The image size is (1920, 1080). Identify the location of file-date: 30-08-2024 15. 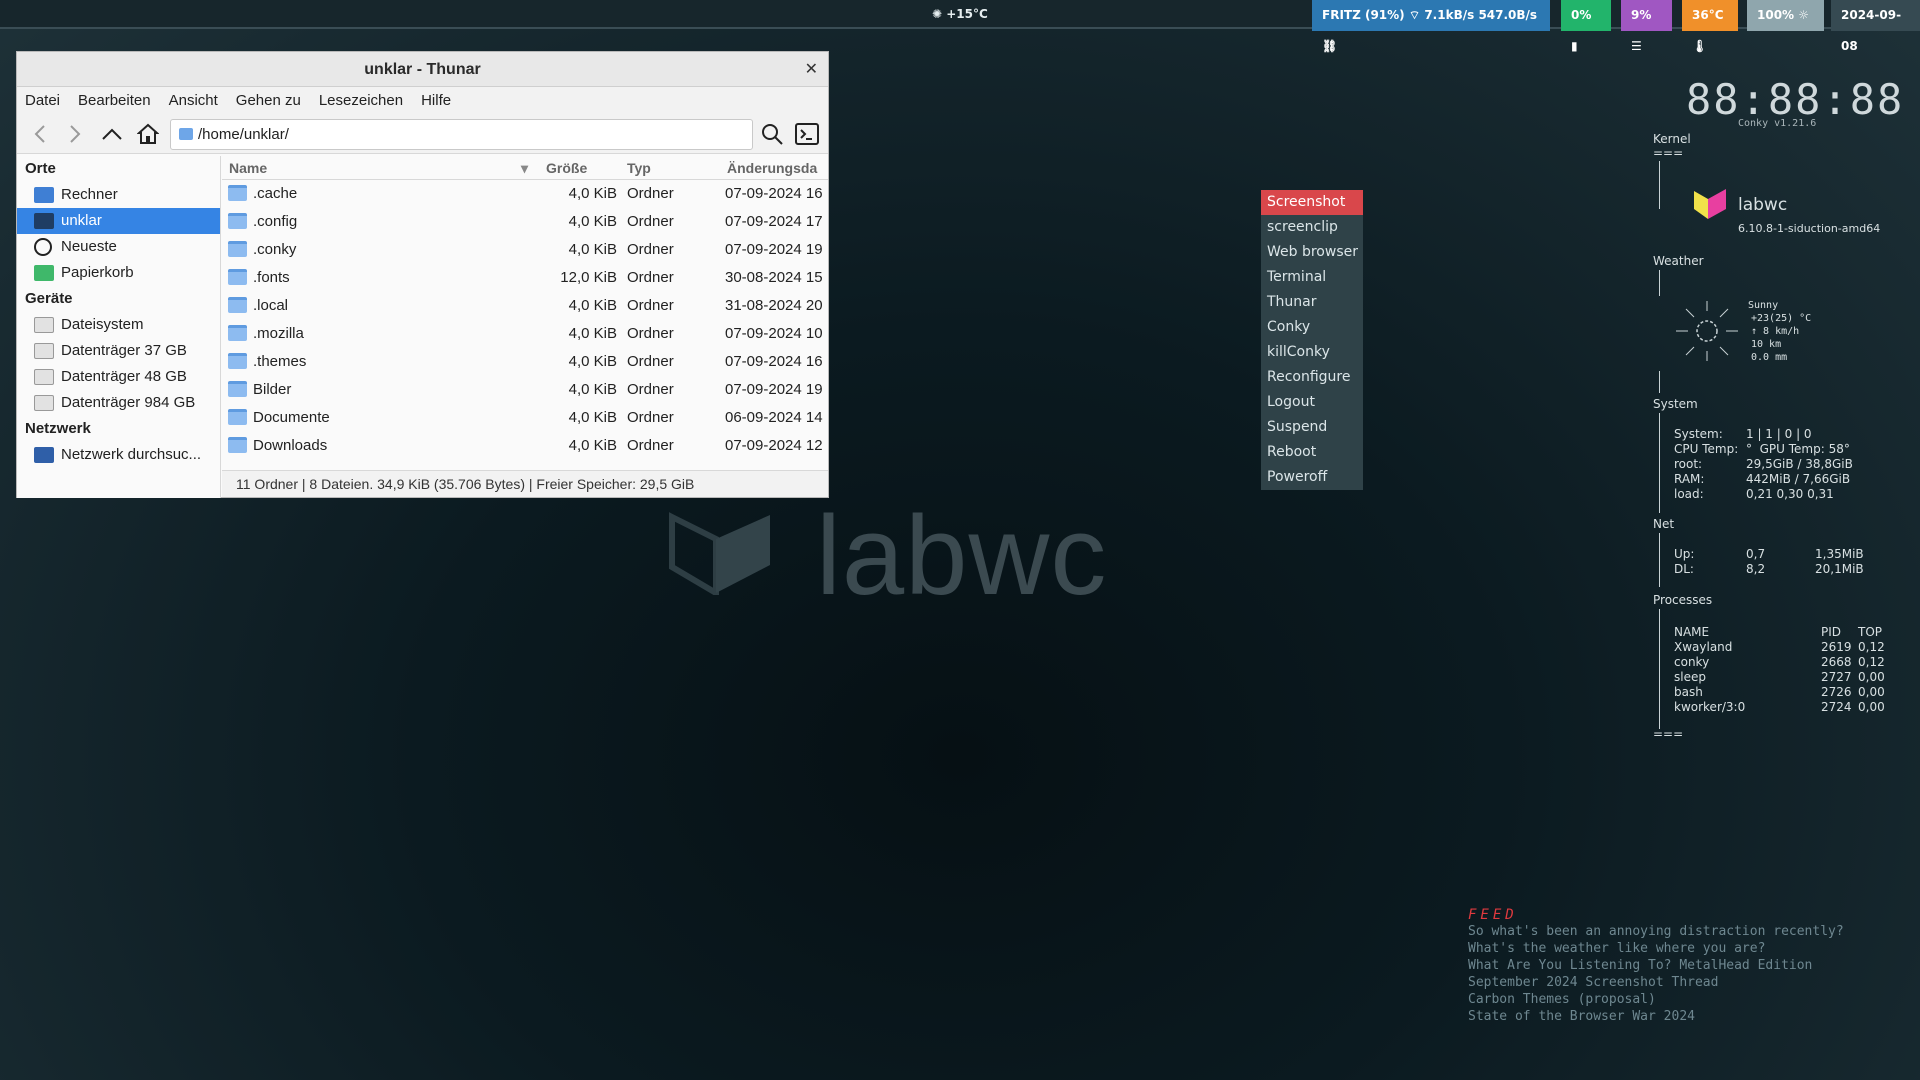
(774, 277).